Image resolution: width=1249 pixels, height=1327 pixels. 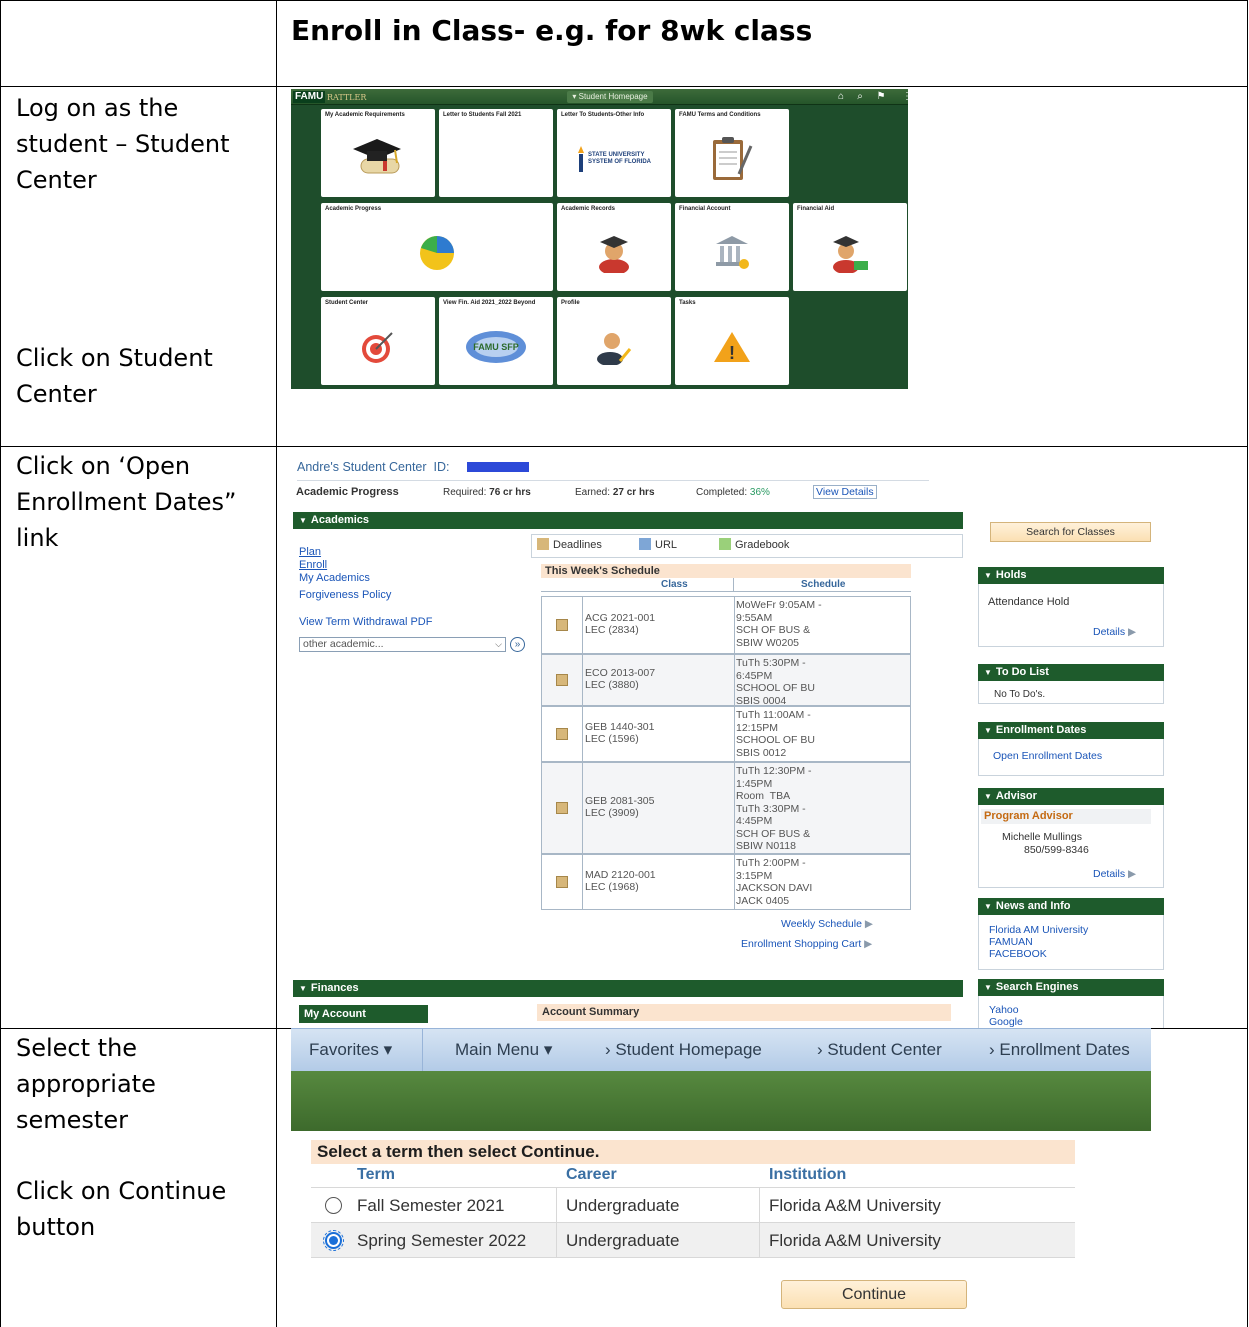 What do you see at coordinates (313, 565) in the screenshot?
I see `enroll-link: Enroll` at bounding box center [313, 565].